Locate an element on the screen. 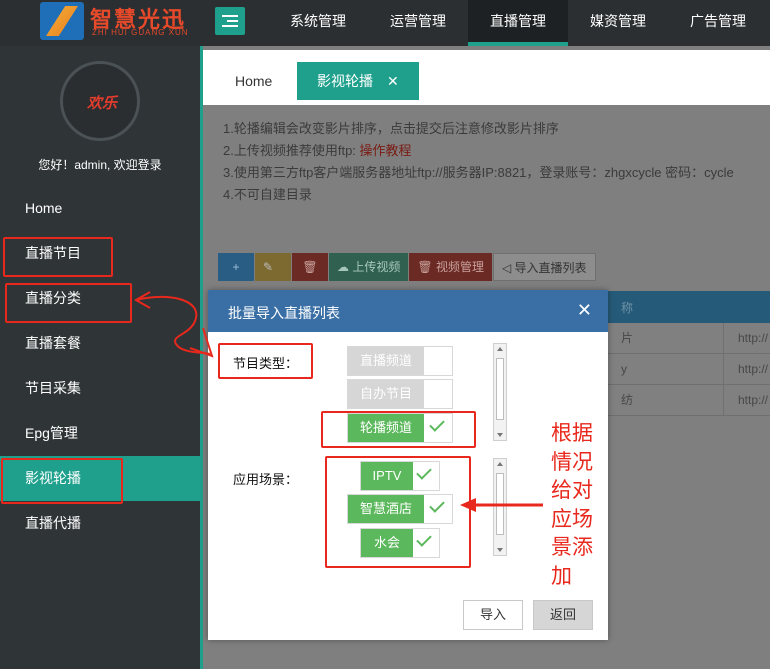 This screenshot has height=669, width=770. send-icon: ◁ is located at coordinates (508, 268).